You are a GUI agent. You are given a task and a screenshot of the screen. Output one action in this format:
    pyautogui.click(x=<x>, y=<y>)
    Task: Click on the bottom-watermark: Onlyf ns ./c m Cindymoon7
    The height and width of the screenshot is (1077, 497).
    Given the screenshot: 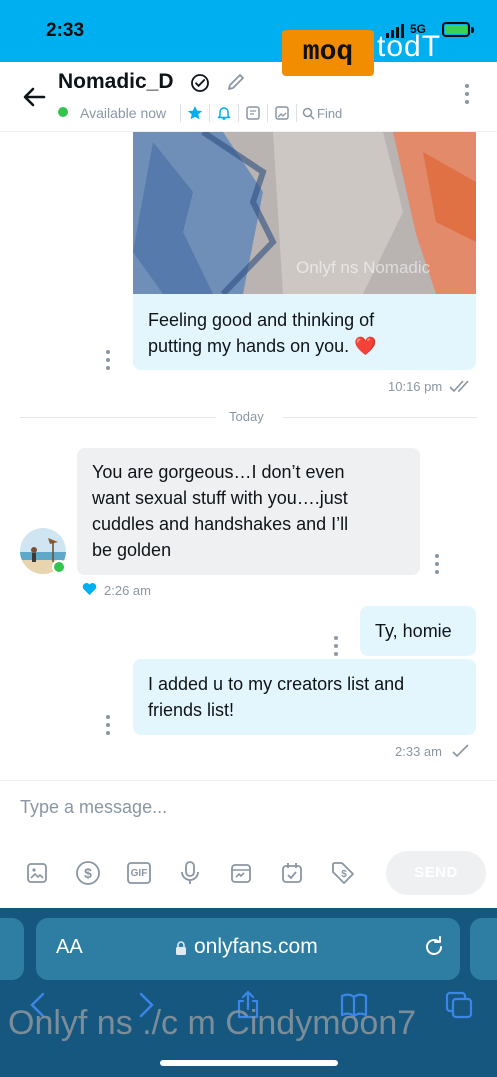 What is the action you would take?
    pyautogui.click(x=212, y=1023)
    